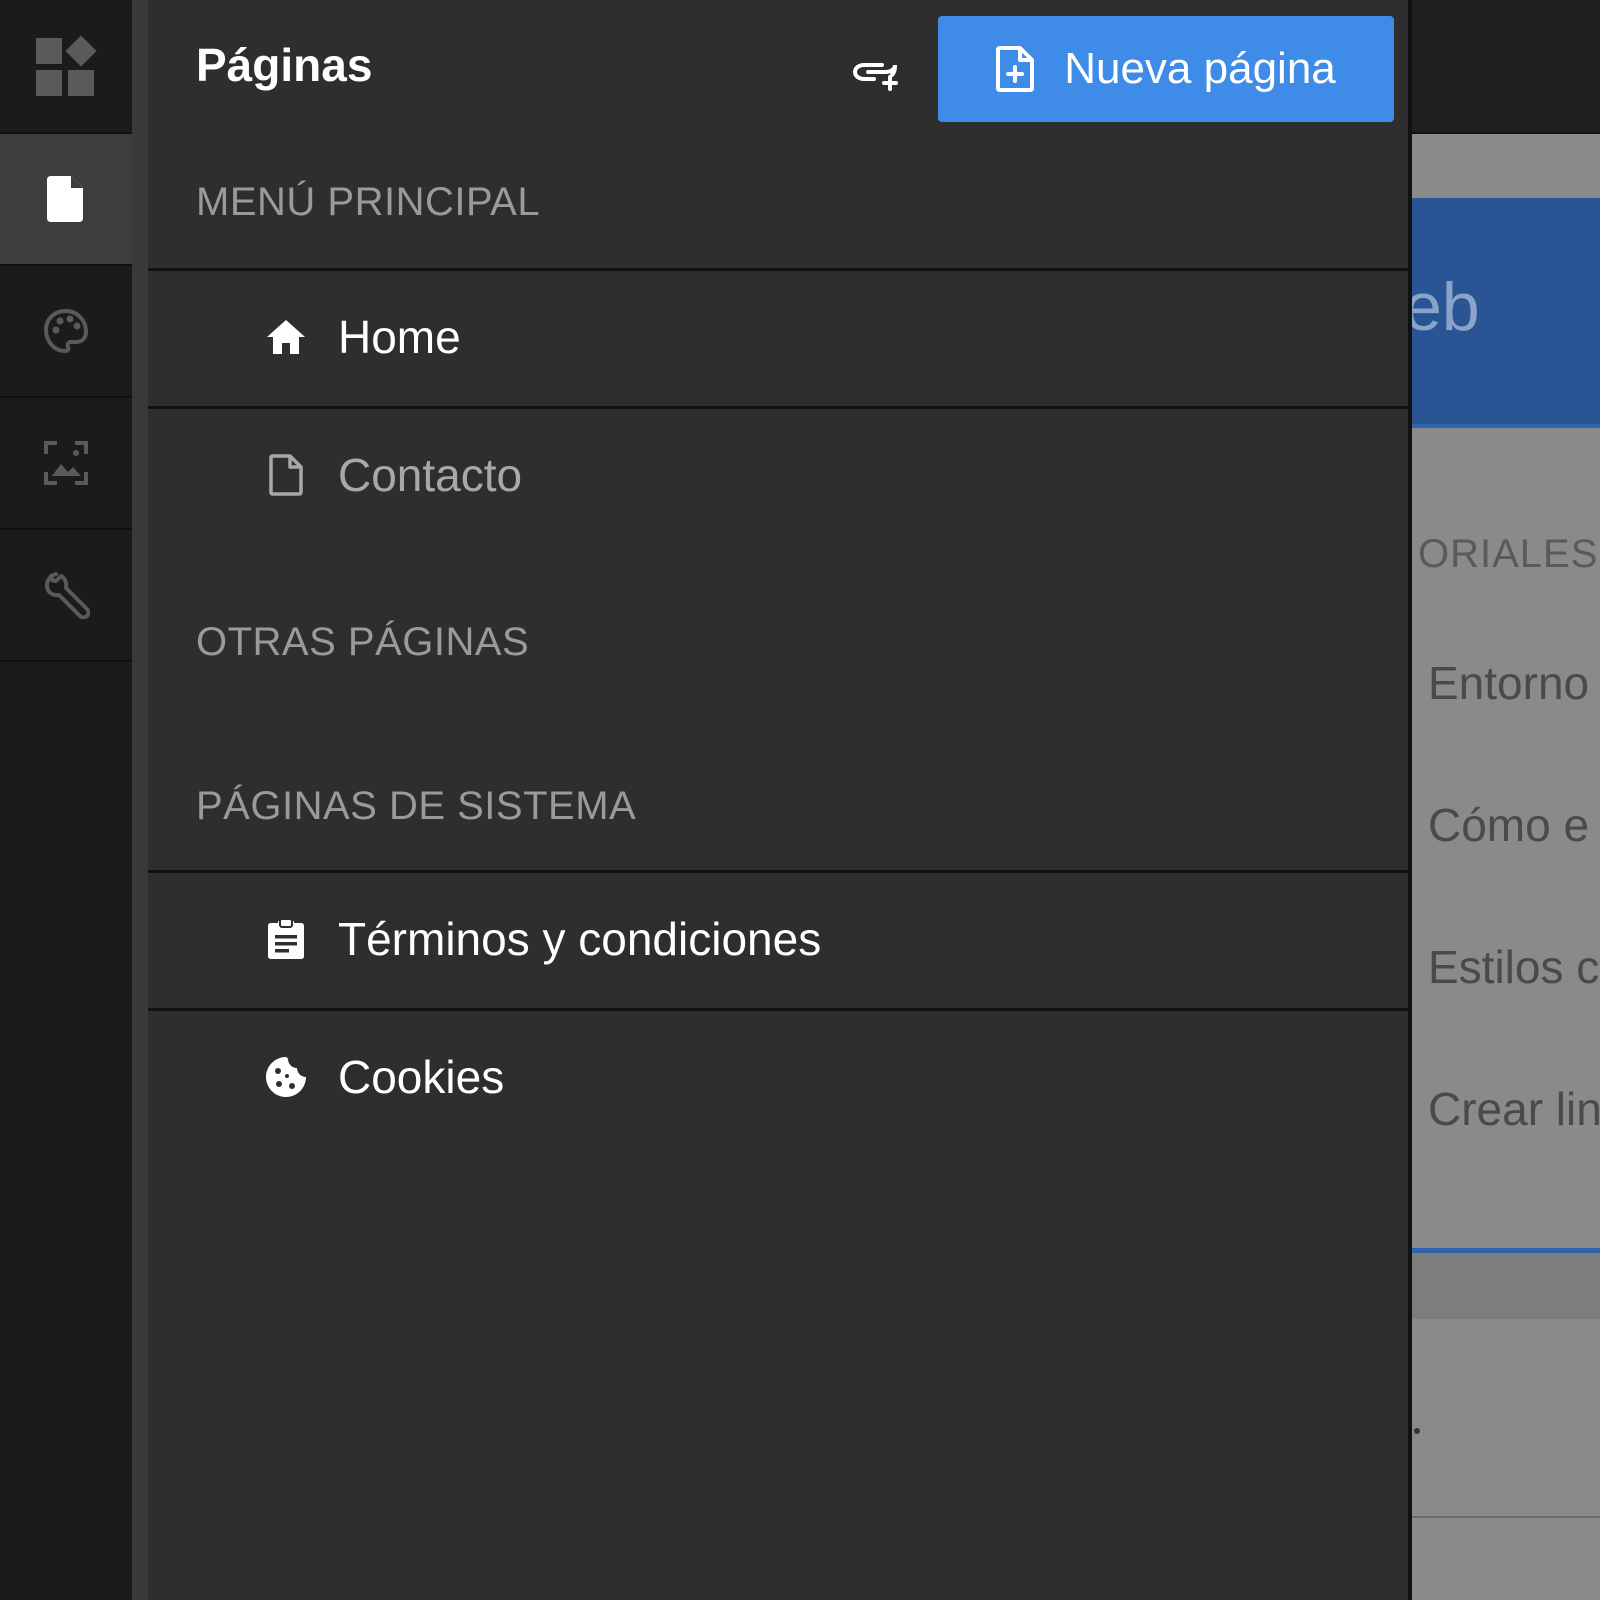  I want to click on file-plus-icon, so click(1015, 69).